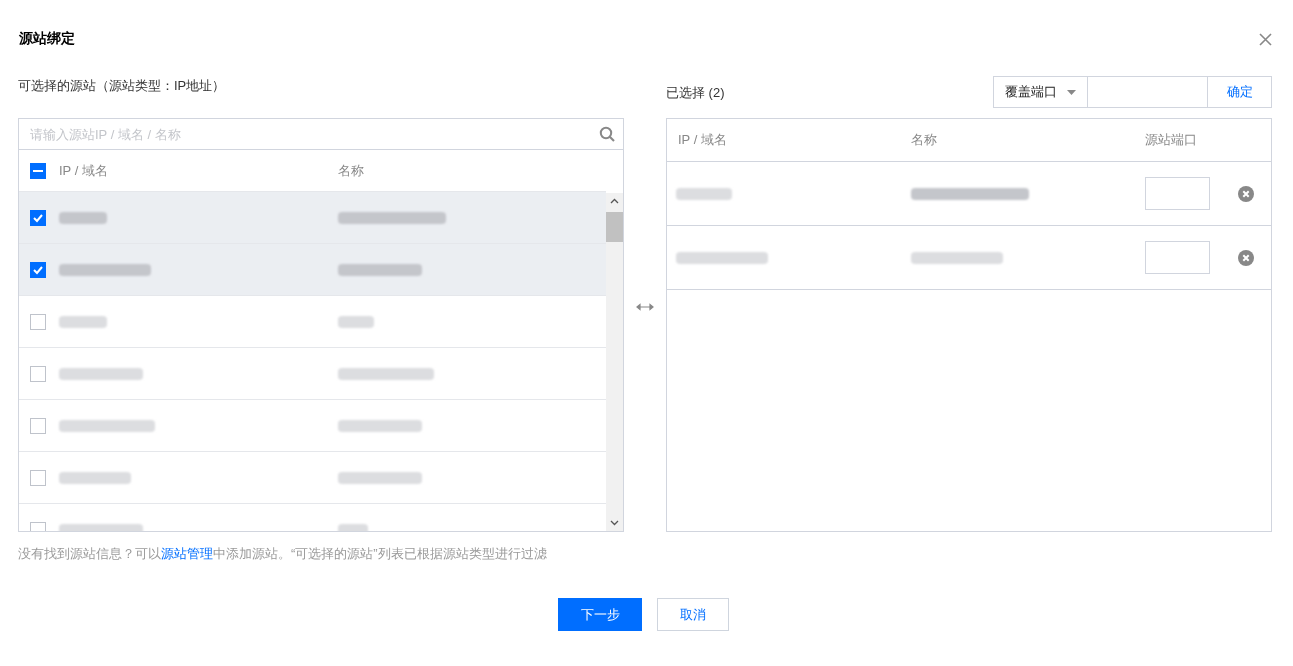 This screenshot has height=666, width=1293. I want to click on caret-icon, so click(1071, 92).